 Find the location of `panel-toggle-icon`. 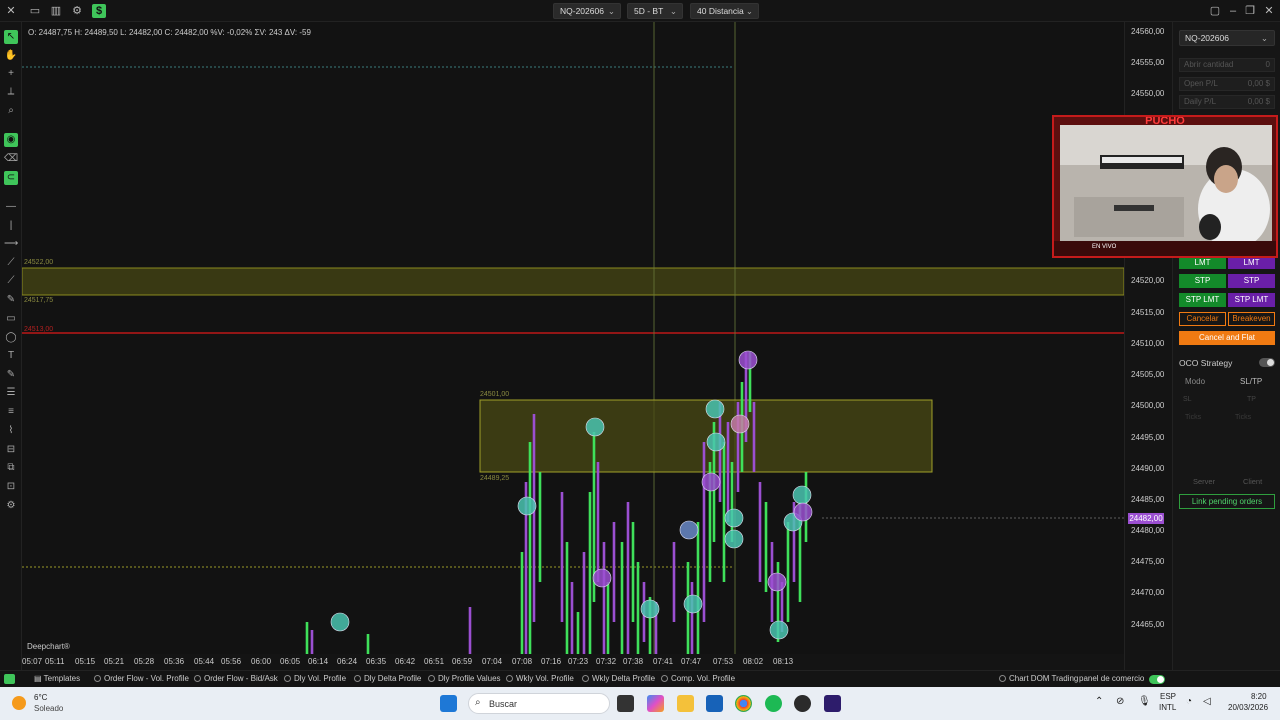

panel-toggle-icon is located at coordinates (9, 679).